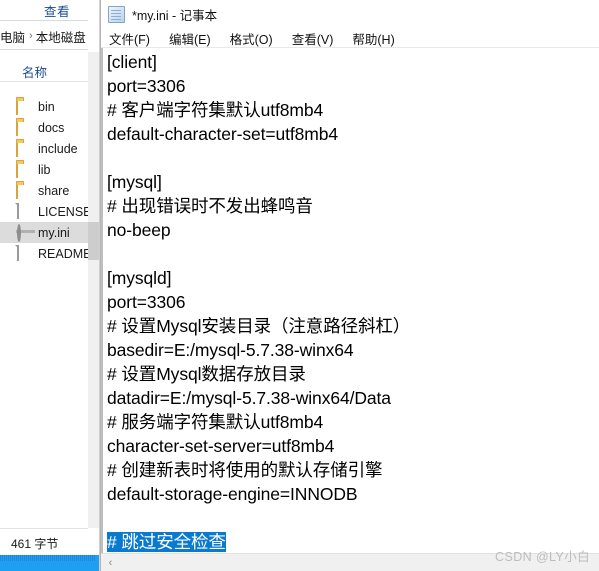  I want to click on notepad-hscrollbar-thumb, so click(267, 563).